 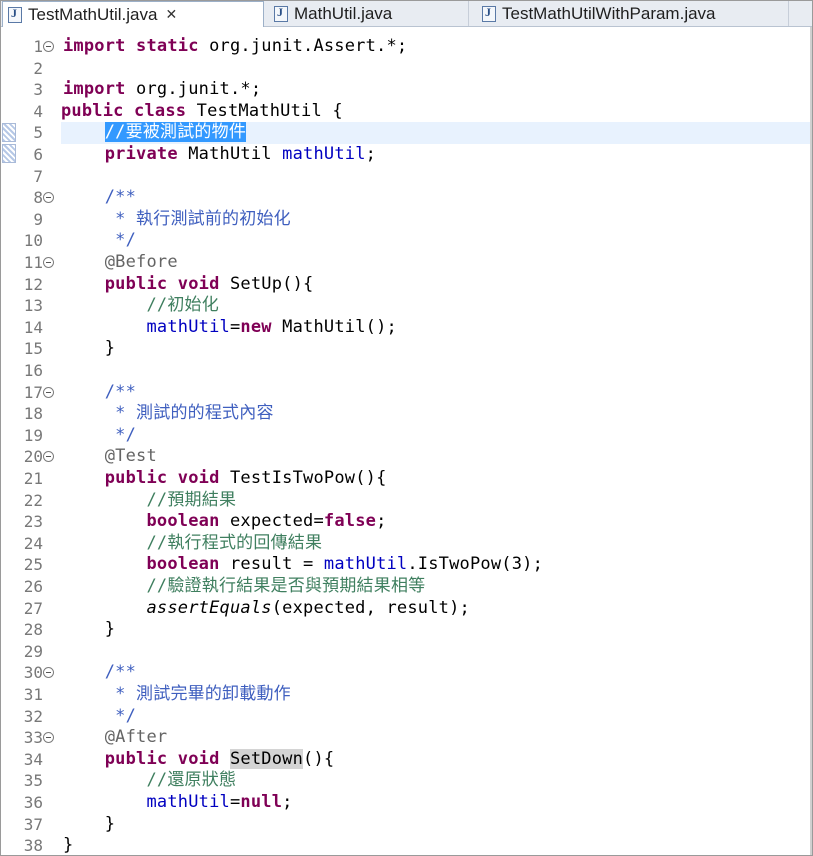 What do you see at coordinates (33, 759) in the screenshot?
I see `line-number: 34` at bounding box center [33, 759].